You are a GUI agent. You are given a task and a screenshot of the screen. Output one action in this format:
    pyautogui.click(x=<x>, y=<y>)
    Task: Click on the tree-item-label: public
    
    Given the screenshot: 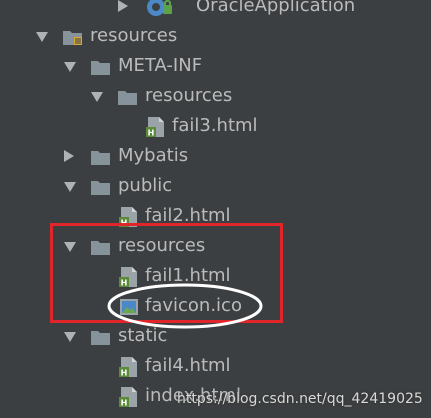 What is the action you would take?
    pyautogui.click(x=145, y=185)
    